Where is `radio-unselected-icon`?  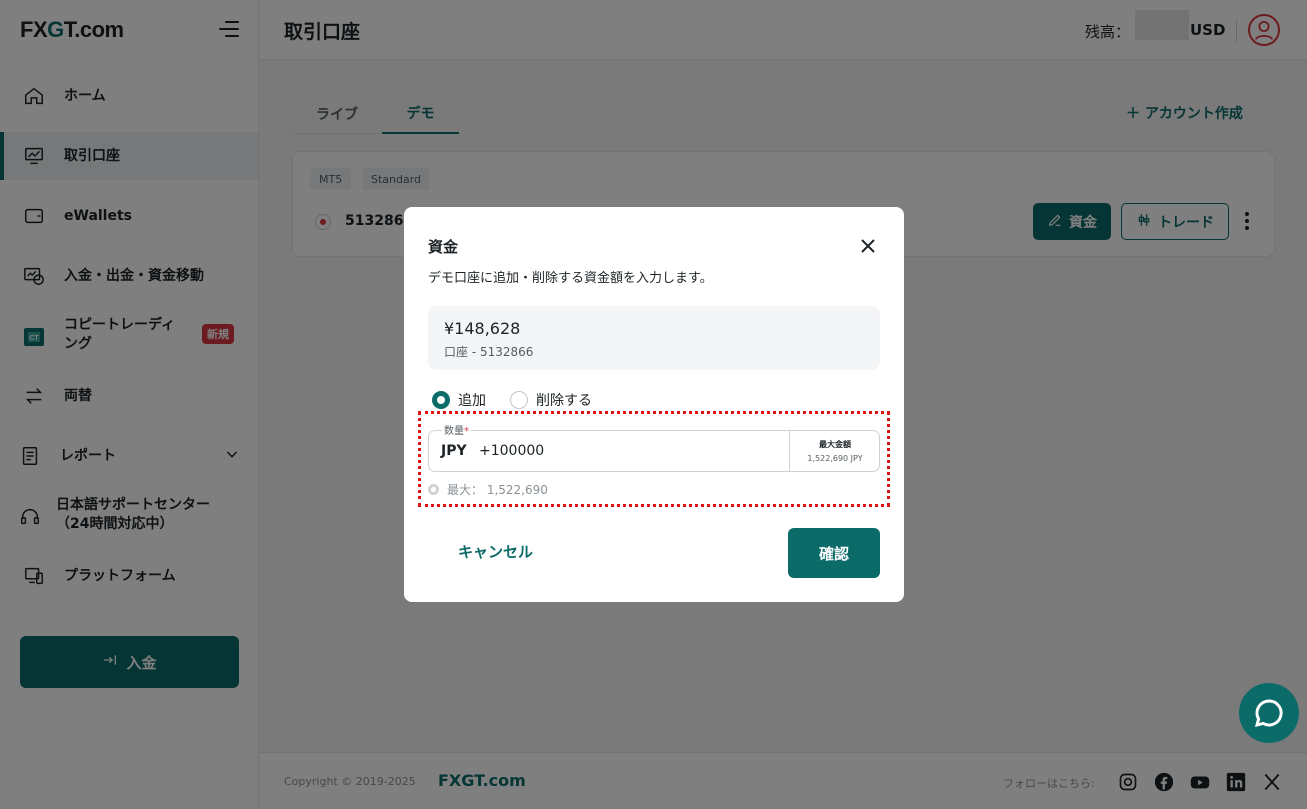 radio-unselected-icon is located at coordinates (519, 400).